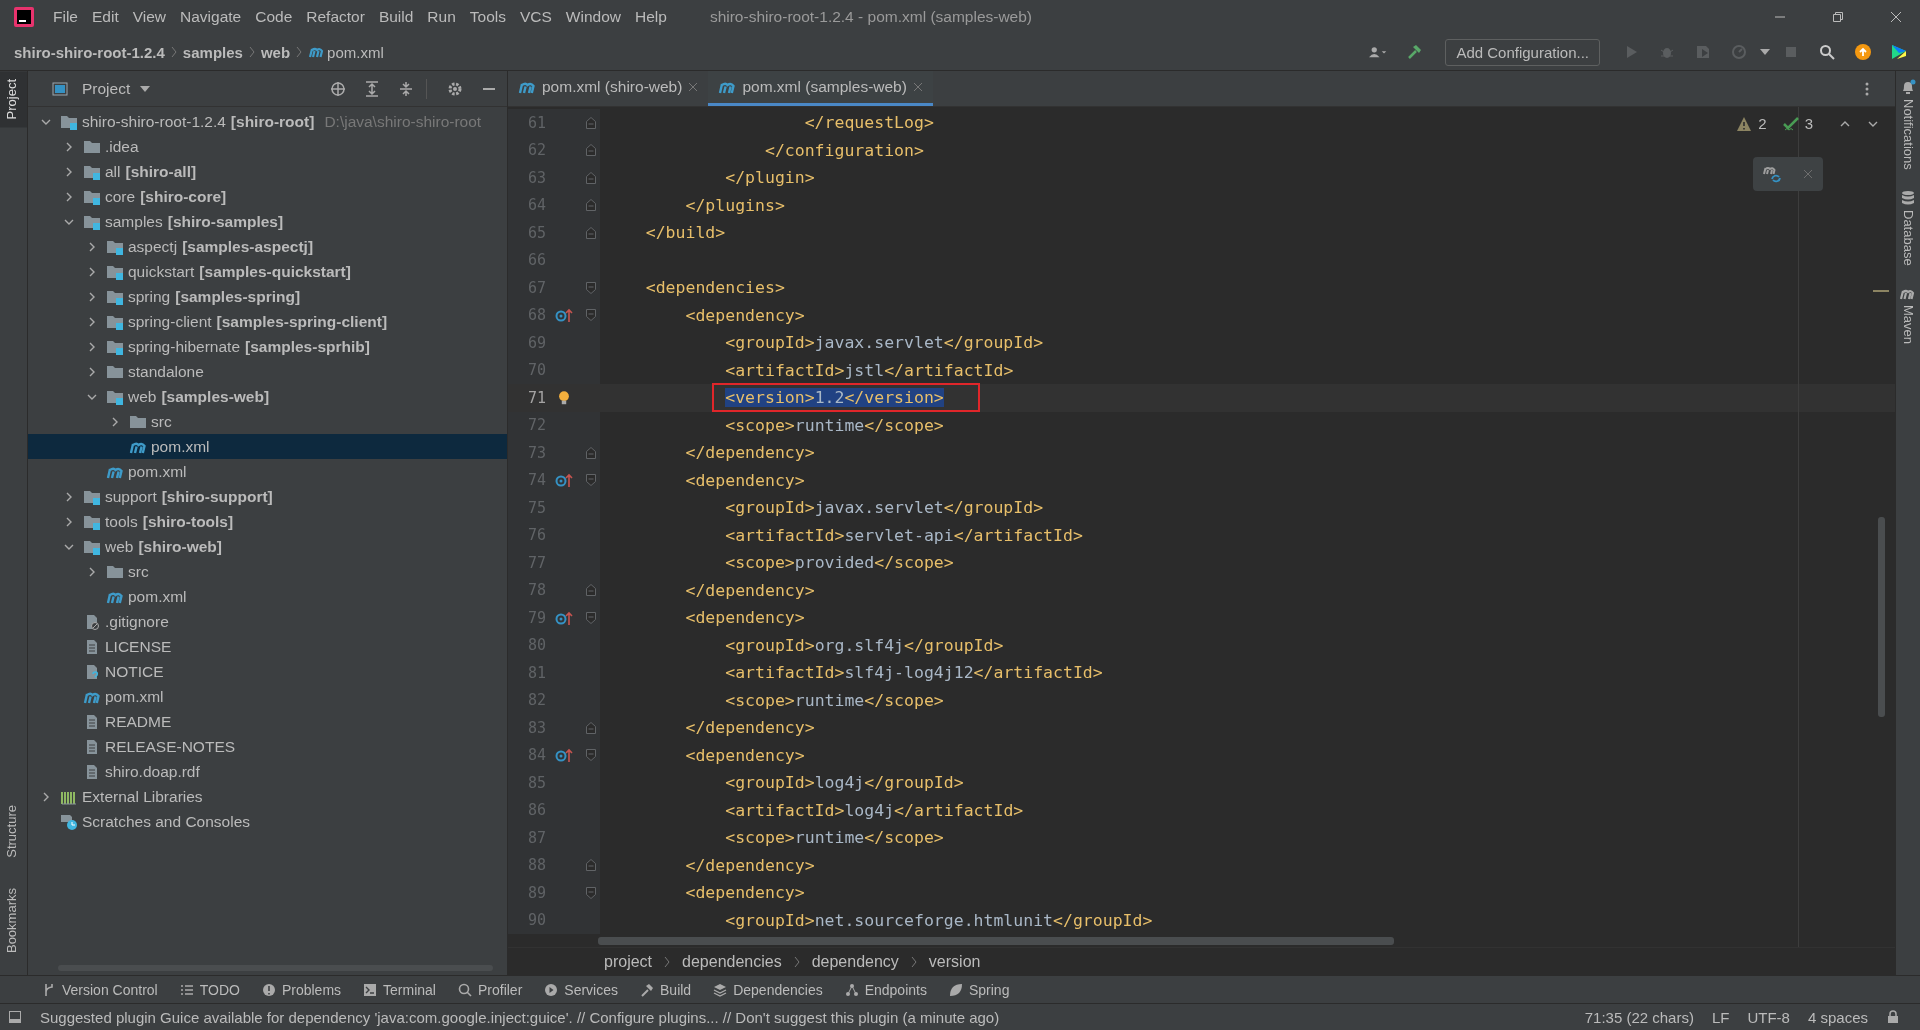 The width and height of the screenshot is (1920, 1030). Describe the element at coordinates (954, 961) in the screenshot. I see `breadcrumb-item: version` at that location.